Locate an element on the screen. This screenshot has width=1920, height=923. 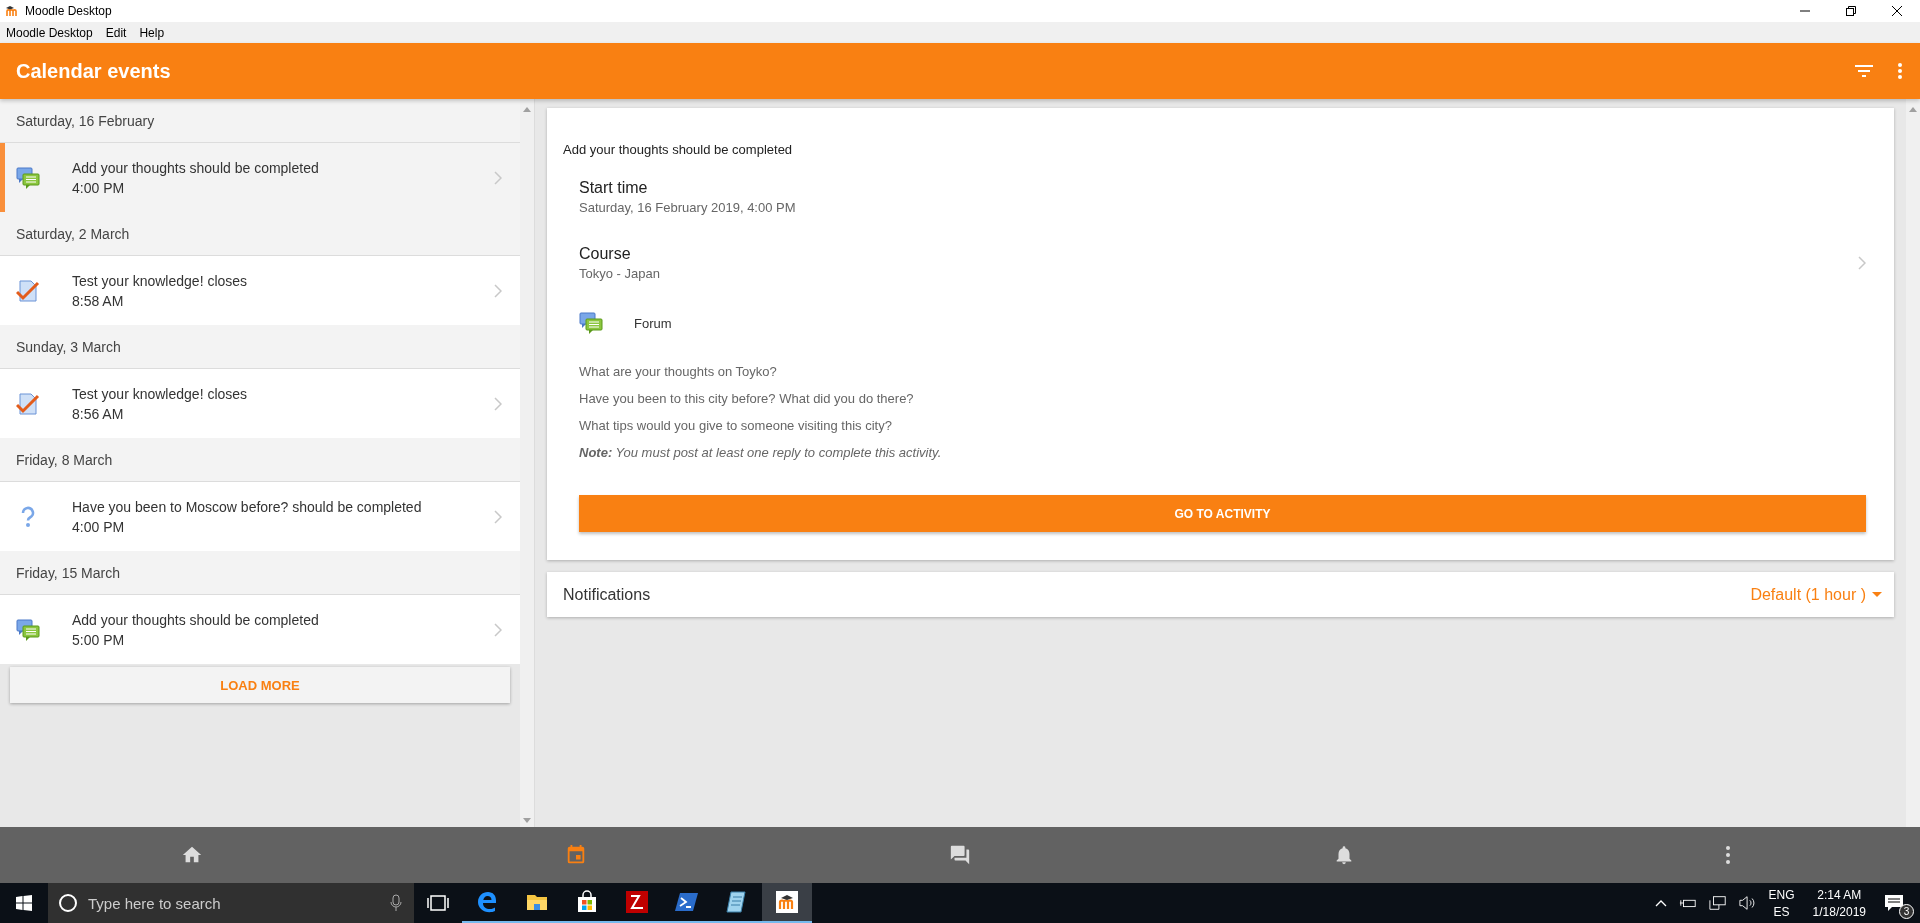
description-text: Have you been to this city before? What did you do there? is located at coordinates (747, 398).